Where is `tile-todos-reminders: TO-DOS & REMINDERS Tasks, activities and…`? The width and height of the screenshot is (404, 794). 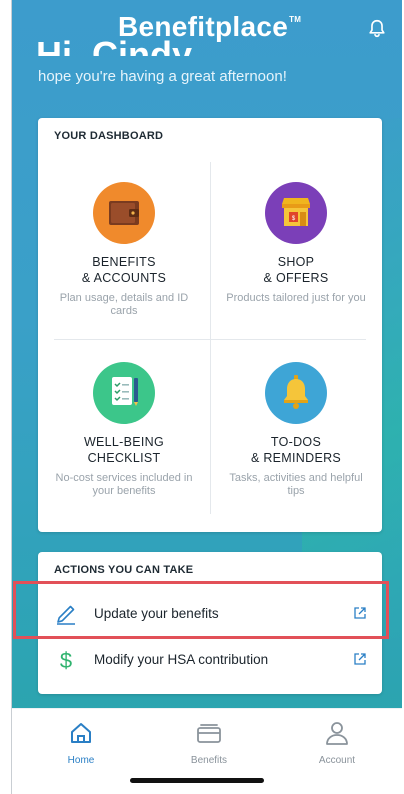 tile-todos-reminders: TO-DOS & REMINDERS Tasks, activities and… is located at coordinates (296, 450).